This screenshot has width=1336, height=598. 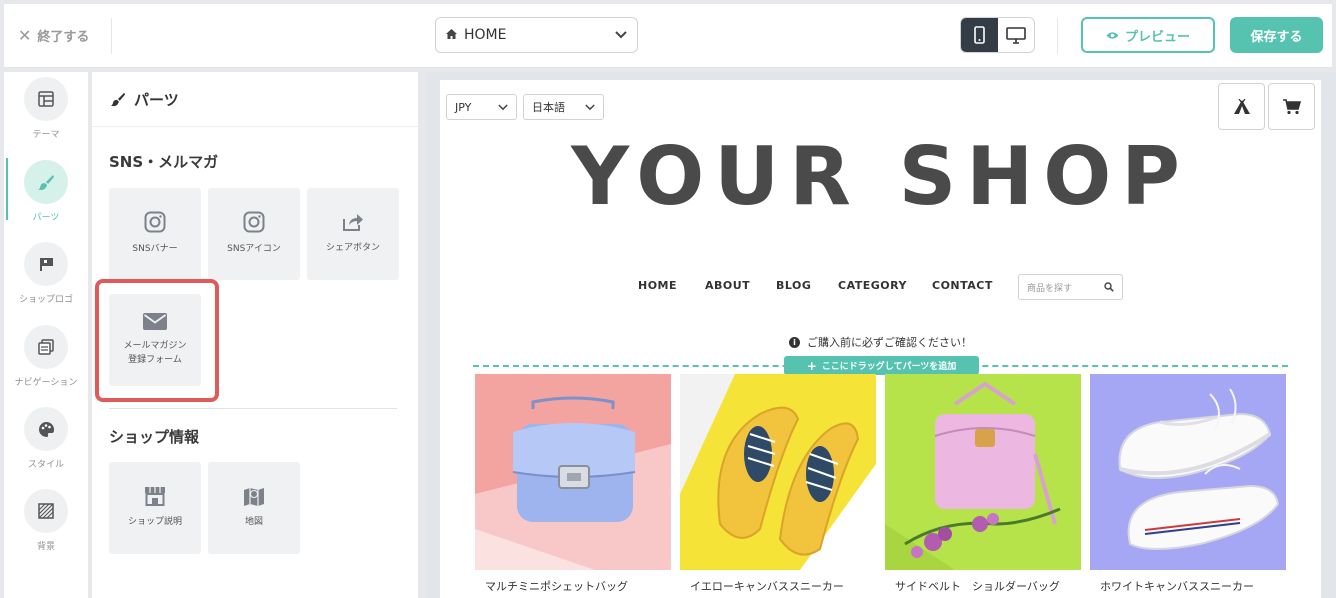 I want to click on rail-item-style: スタイル, so click(x=46, y=441).